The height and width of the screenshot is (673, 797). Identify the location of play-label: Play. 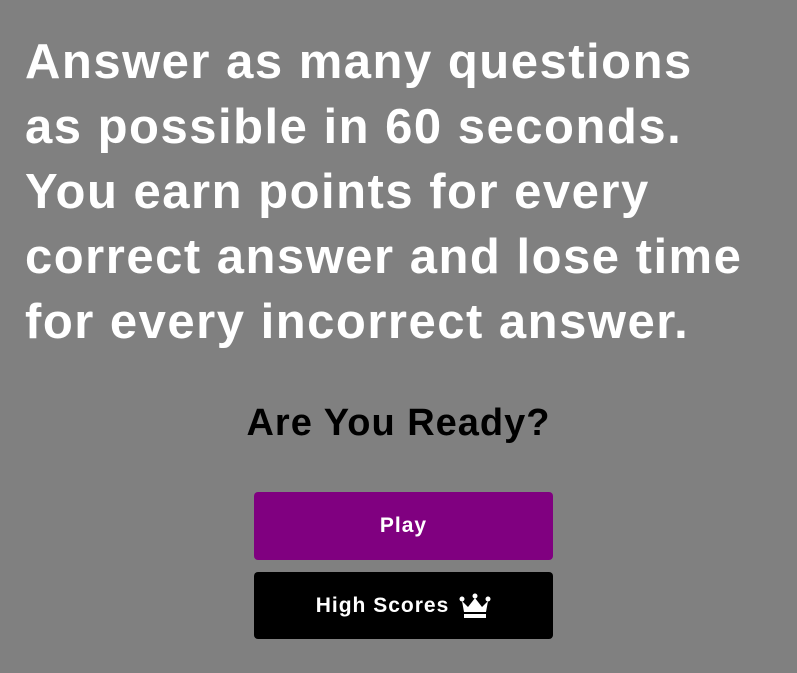
(403, 525).